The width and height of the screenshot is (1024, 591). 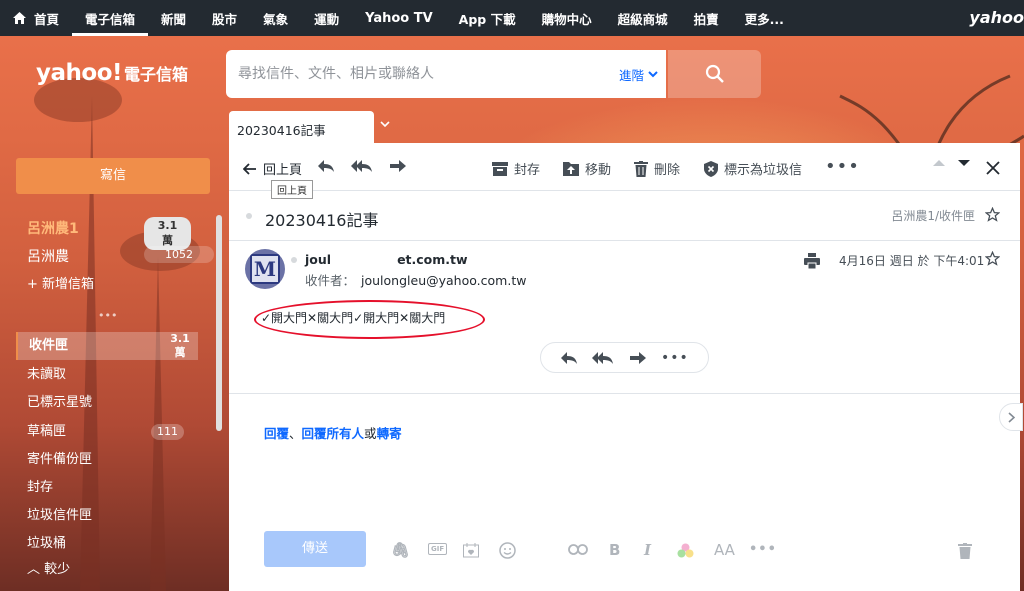 I want to click on move-button: 移動, so click(x=587, y=168).